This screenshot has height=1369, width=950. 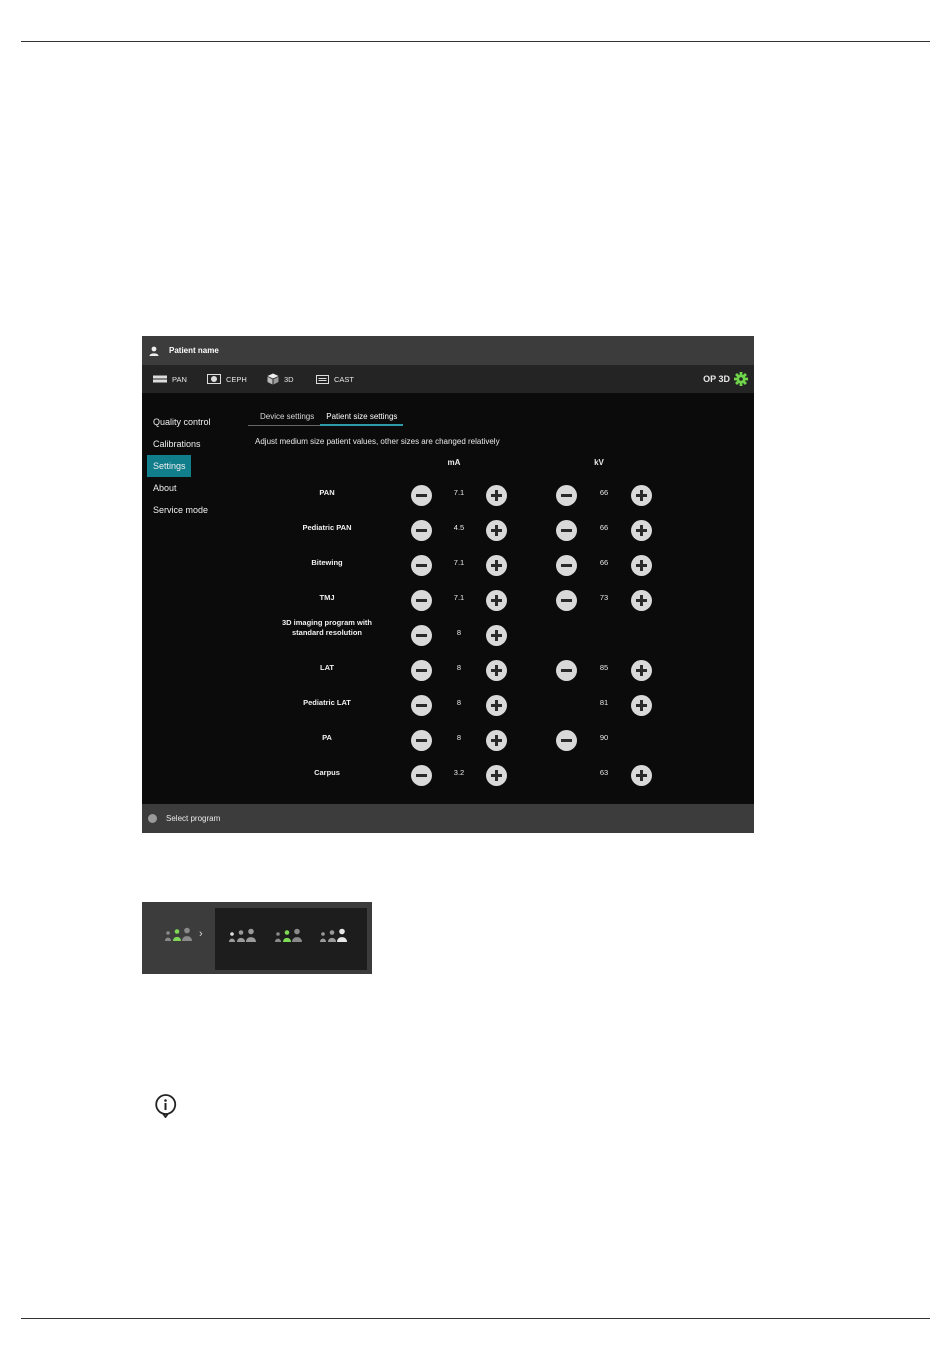 I want to click on program-row: LAT 8 85, so click(x=448, y=674).